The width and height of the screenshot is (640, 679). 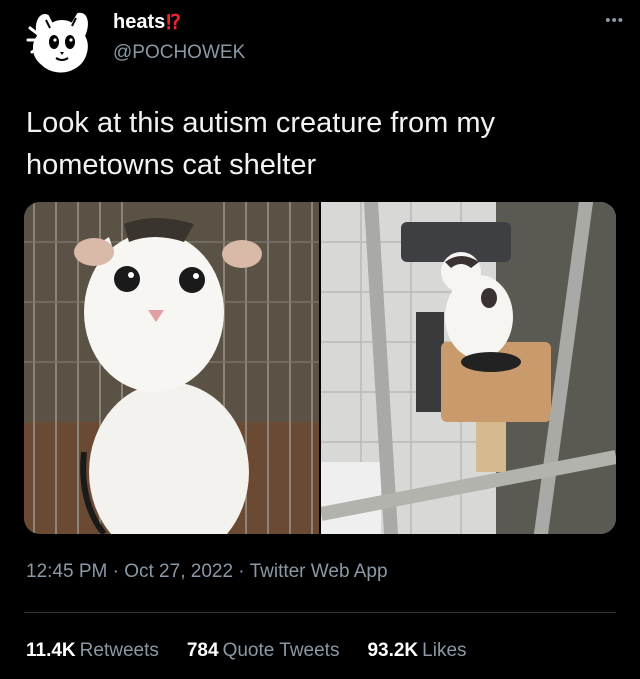 I want to click on likes-stat: 93.2K Likes, so click(x=416, y=651).